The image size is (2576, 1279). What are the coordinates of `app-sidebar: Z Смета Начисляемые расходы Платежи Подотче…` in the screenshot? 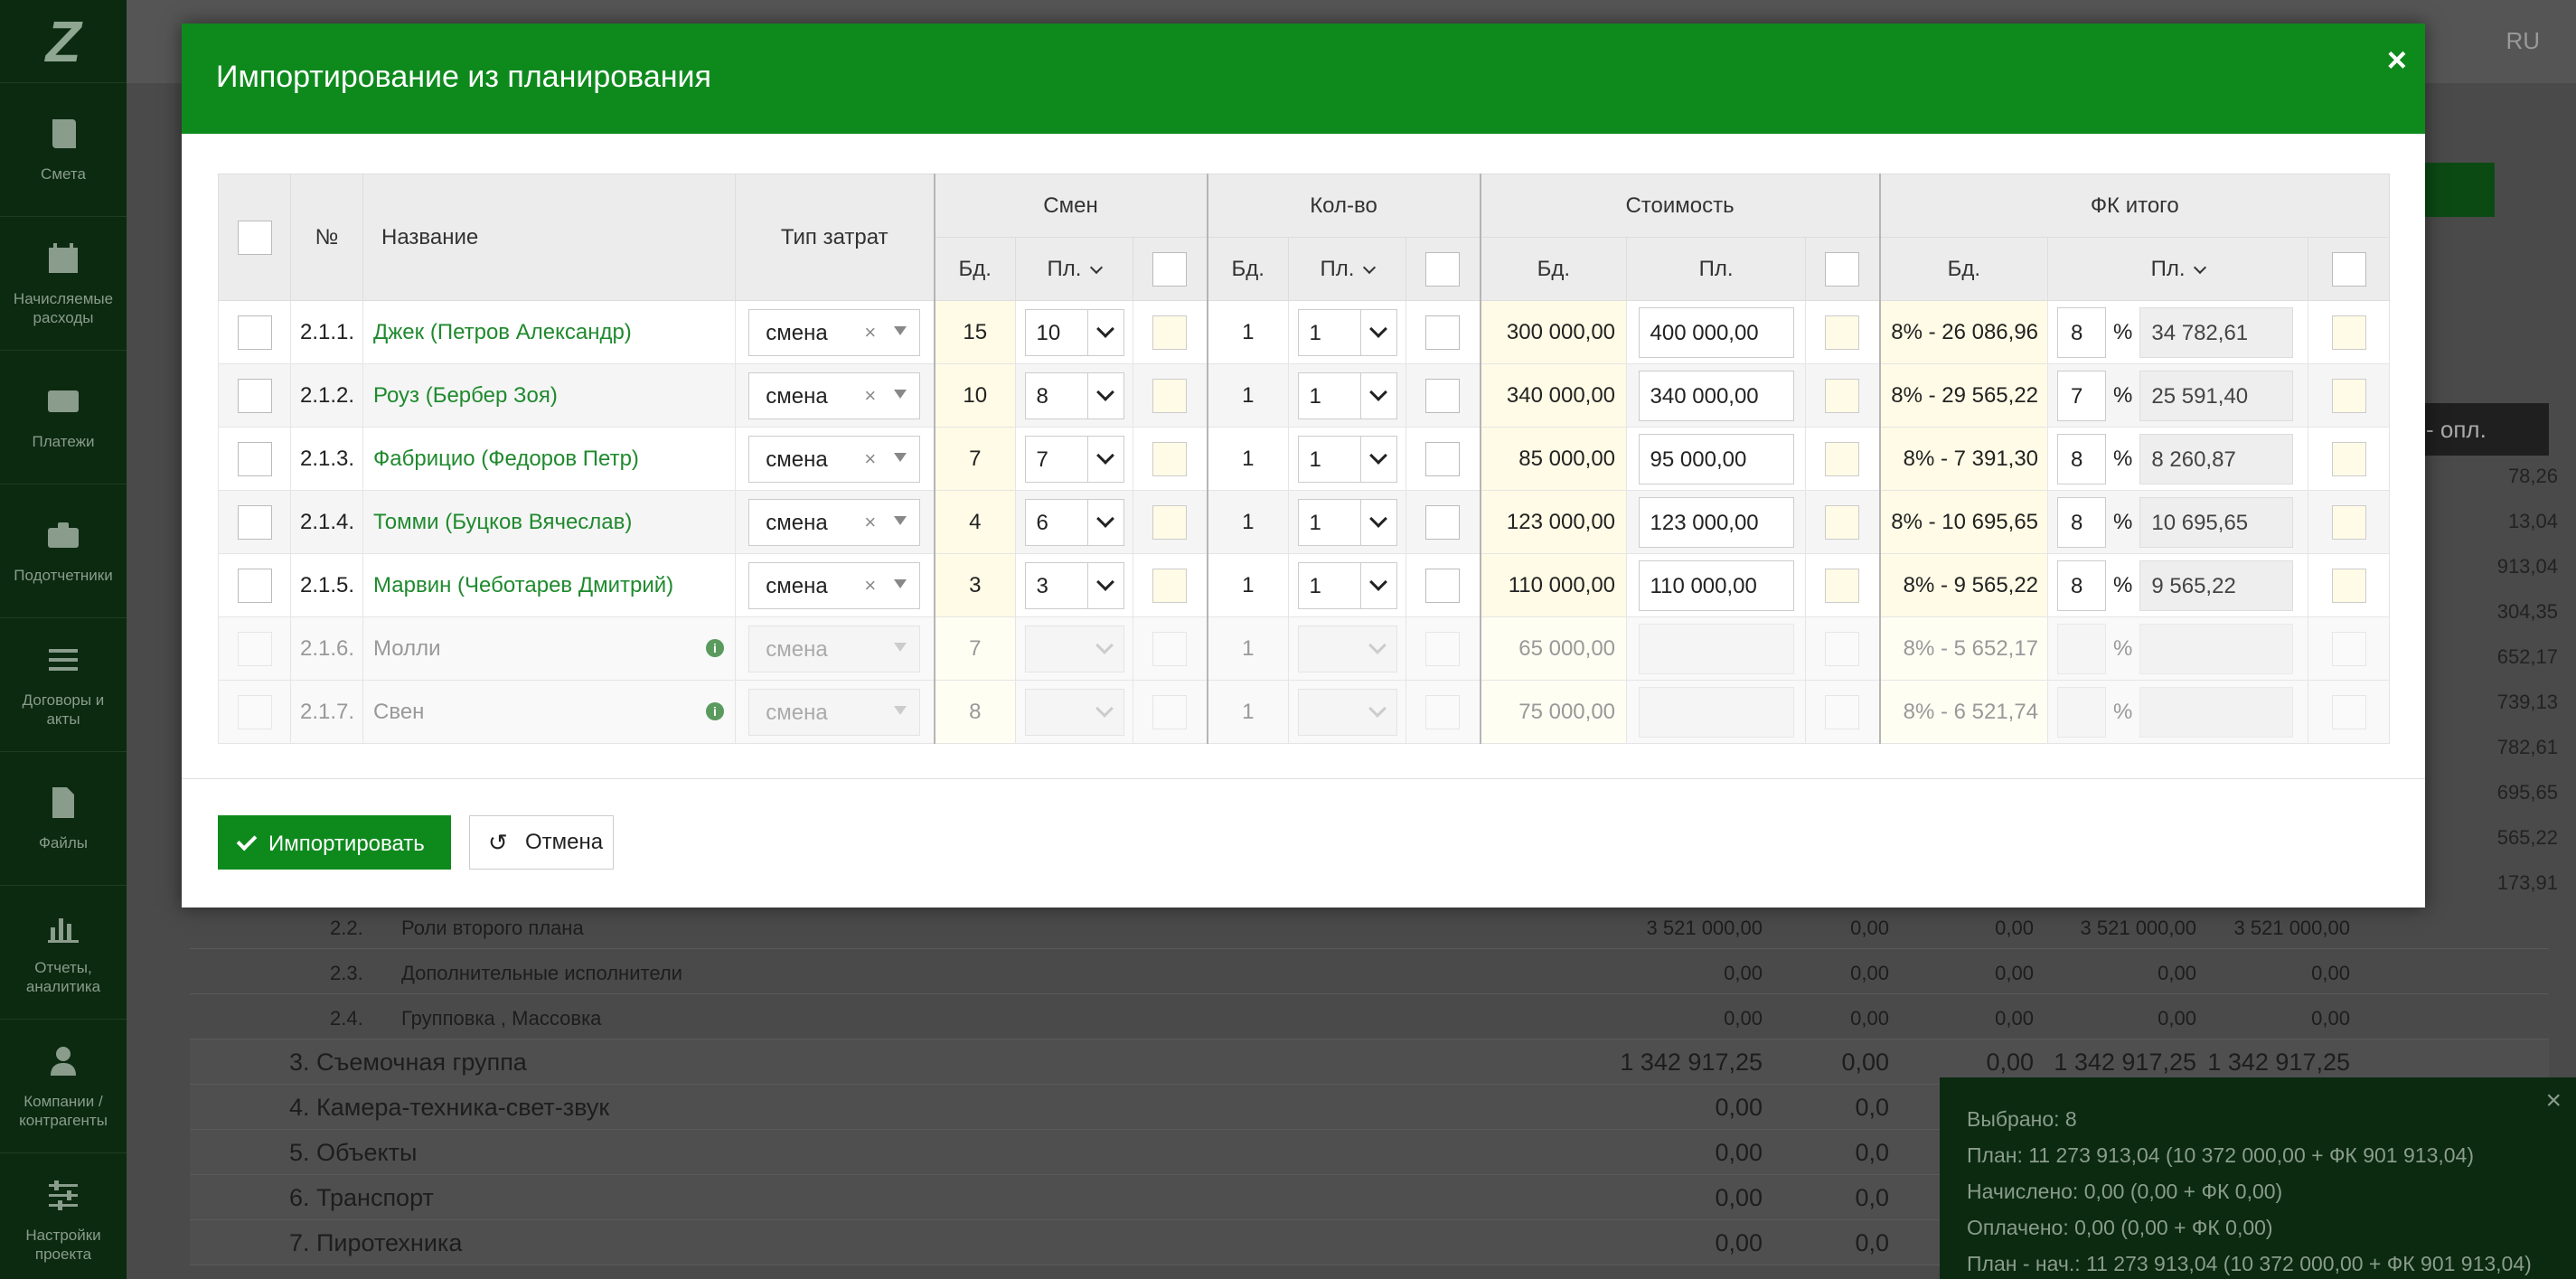 It's located at (63, 639).